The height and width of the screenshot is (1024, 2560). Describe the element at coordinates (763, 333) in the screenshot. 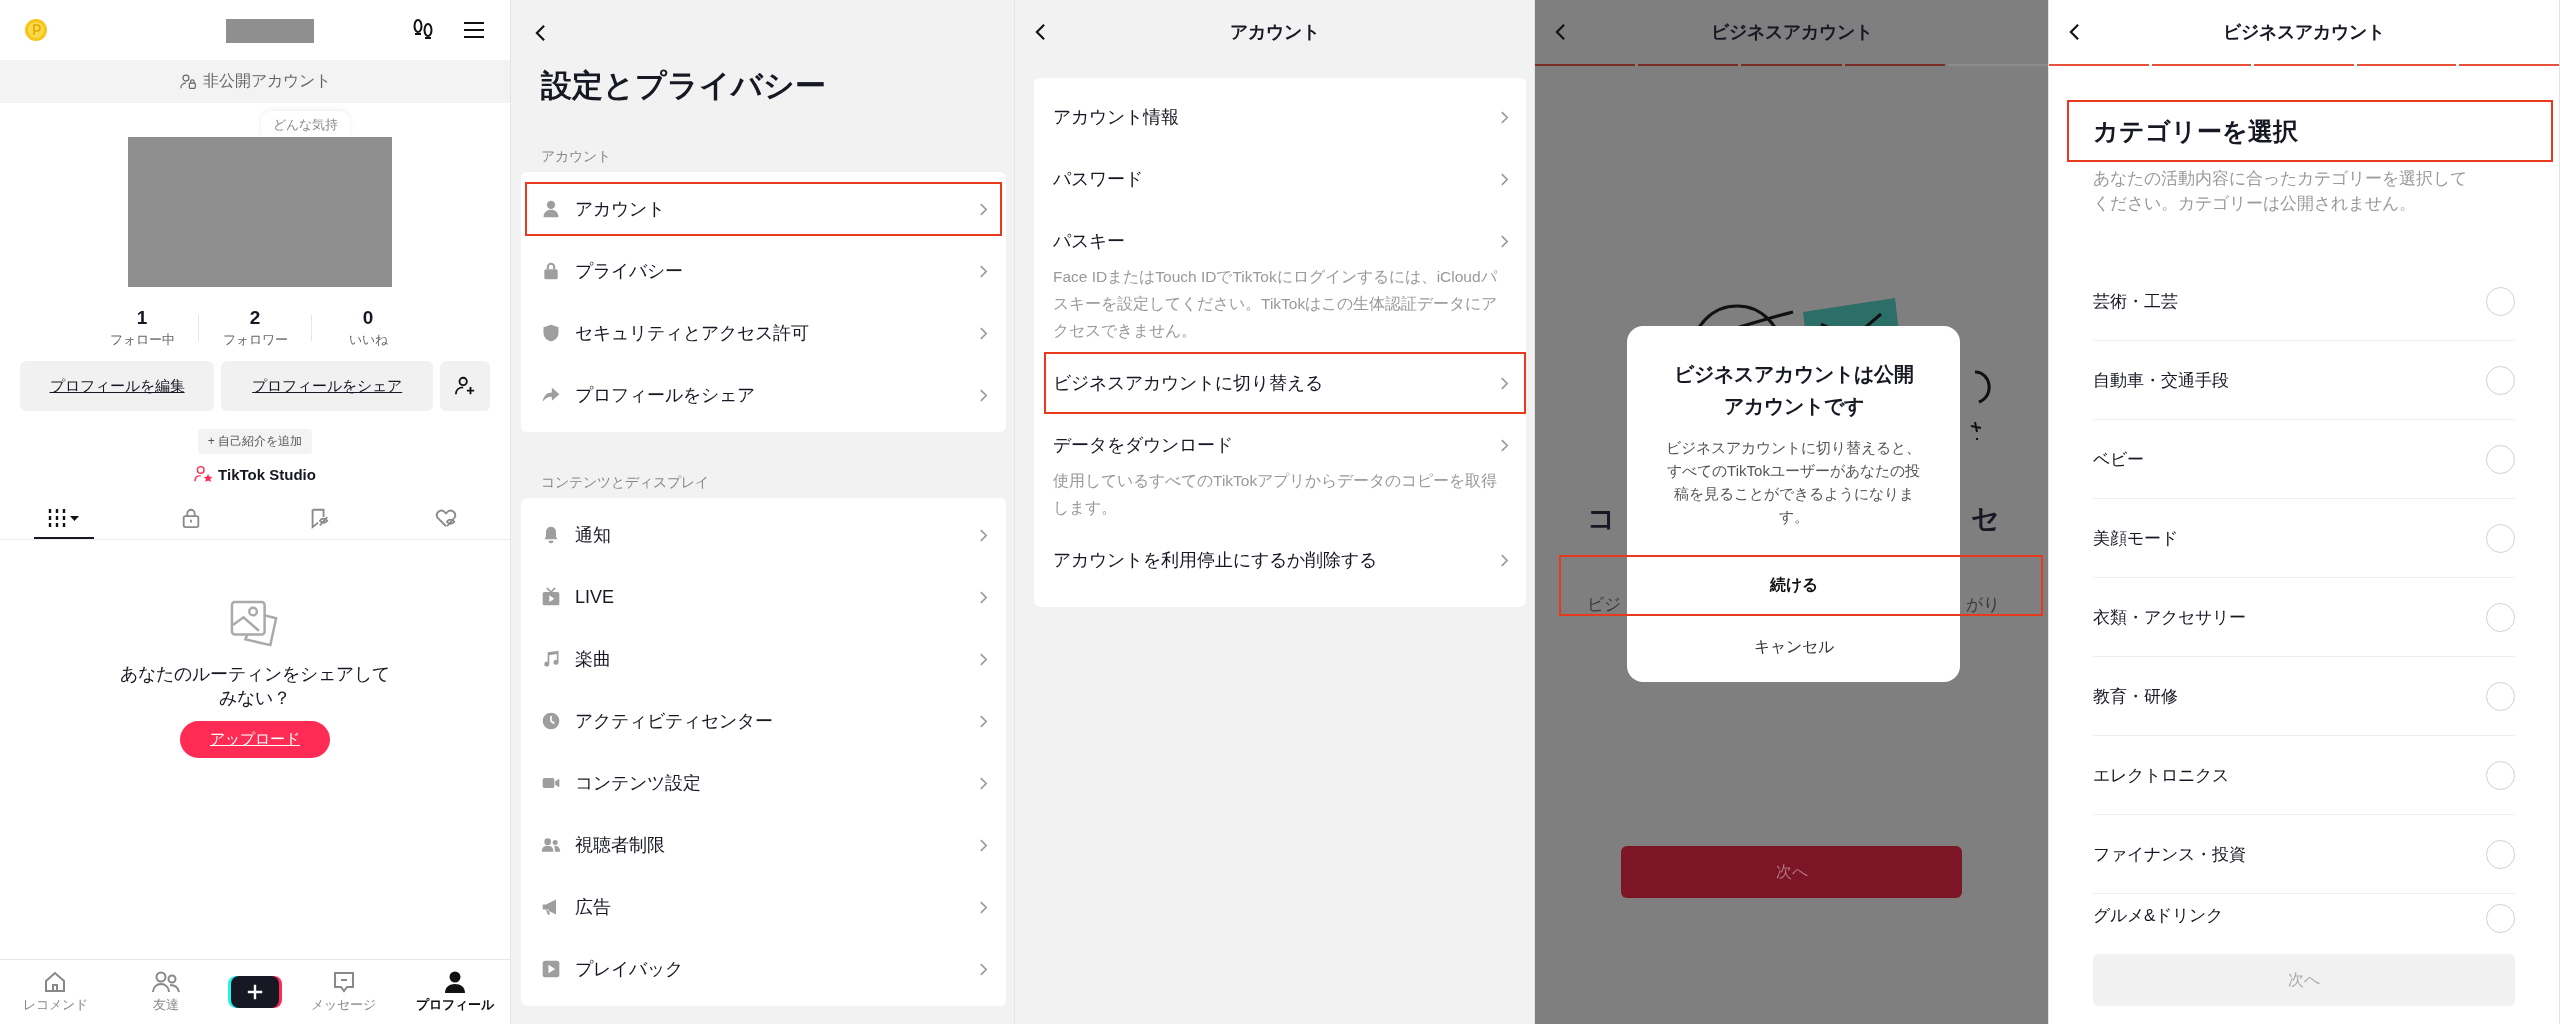

I see `settings-item: セキュリティとアクセス許可` at that location.